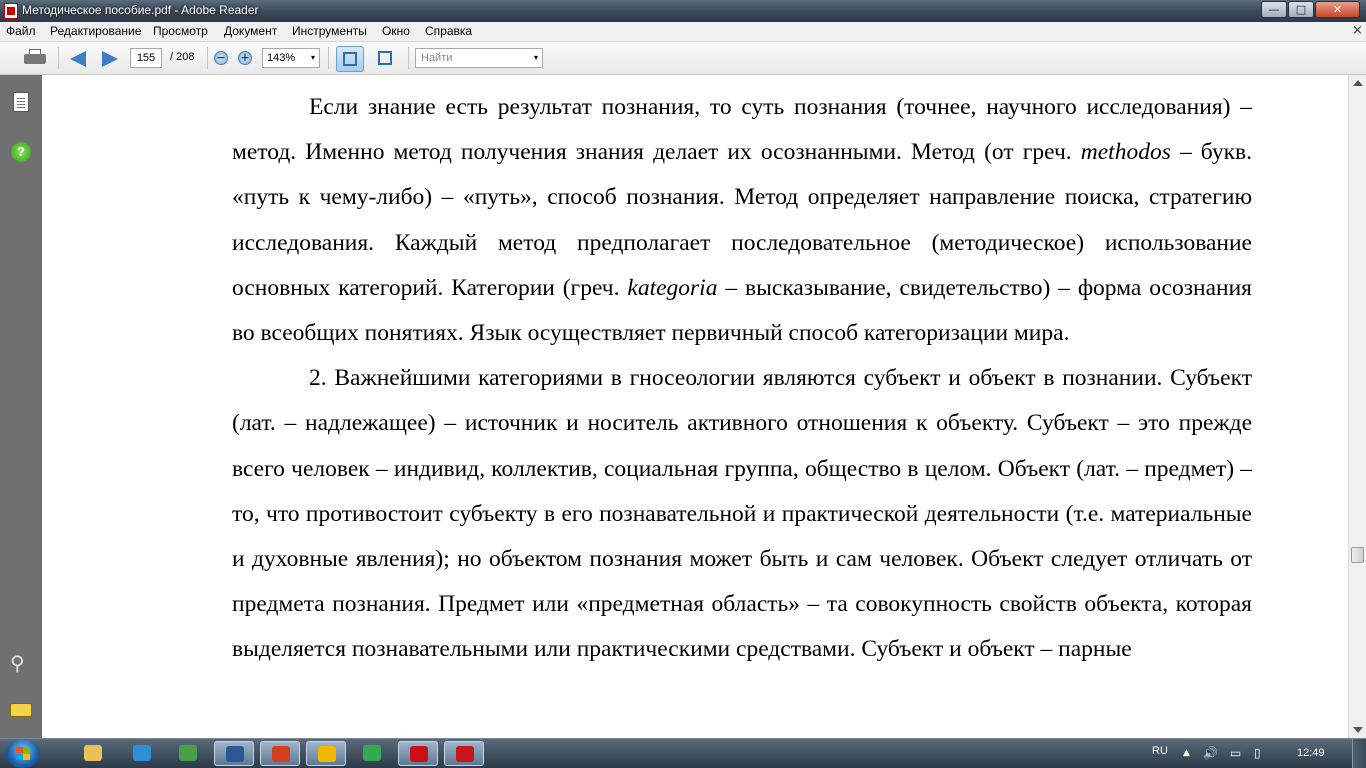 This screenshot has width=1366, height=768. I want to click on internet-explorer-icon, so click(142, 753).